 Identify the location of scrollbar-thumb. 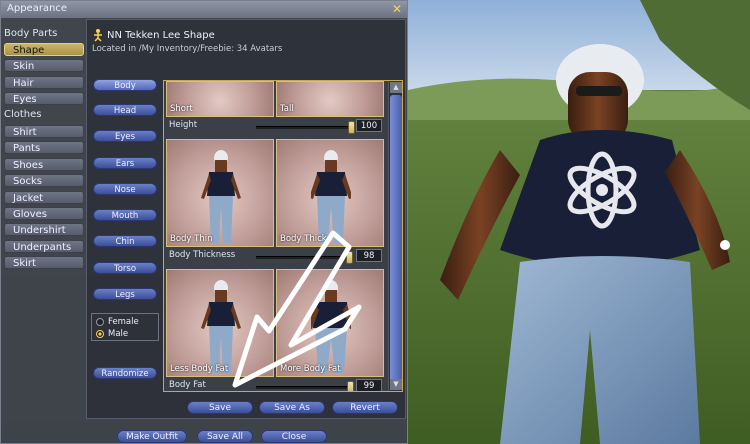
(396, 240).